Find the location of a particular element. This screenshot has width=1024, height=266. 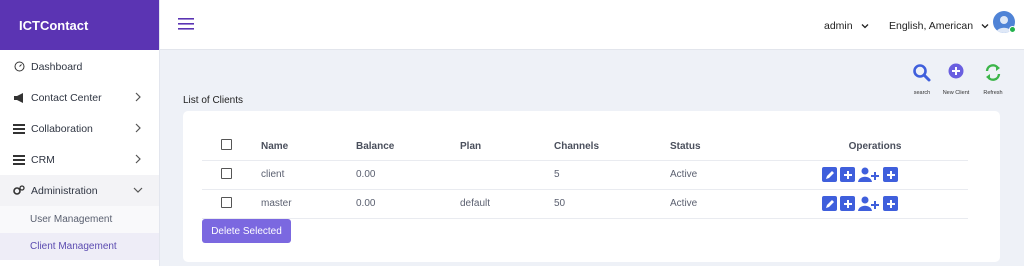

new-client-label: New Client is located at coordinates (956, 93).